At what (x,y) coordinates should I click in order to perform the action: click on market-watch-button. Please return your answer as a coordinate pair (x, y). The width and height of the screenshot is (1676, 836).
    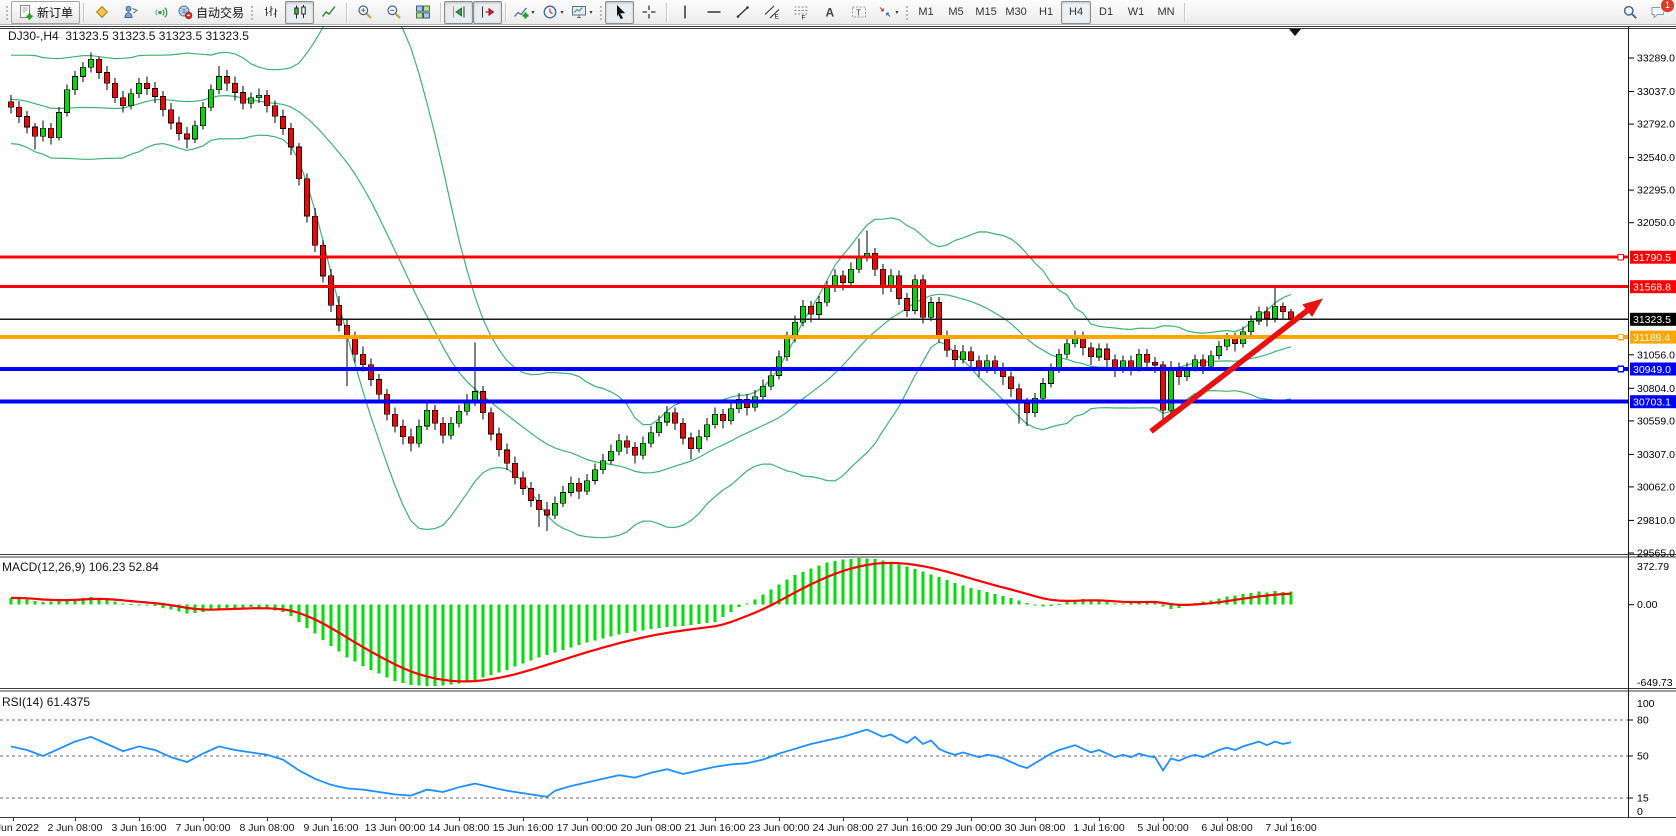
    Looking at the image, I should click on (101, 12).